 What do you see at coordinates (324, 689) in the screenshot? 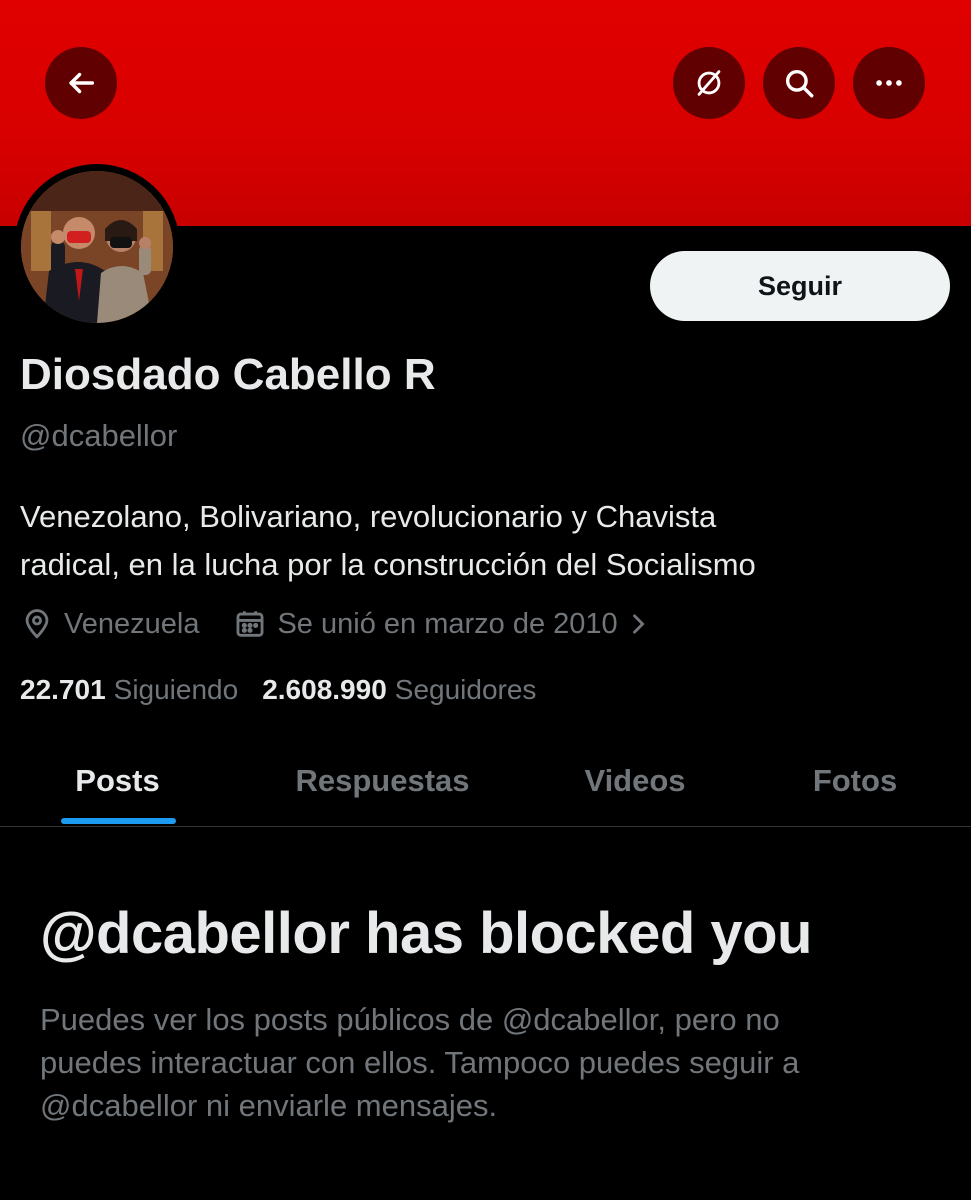
I see `followers-count: 2.608.990` at bounding box center [324, 689].